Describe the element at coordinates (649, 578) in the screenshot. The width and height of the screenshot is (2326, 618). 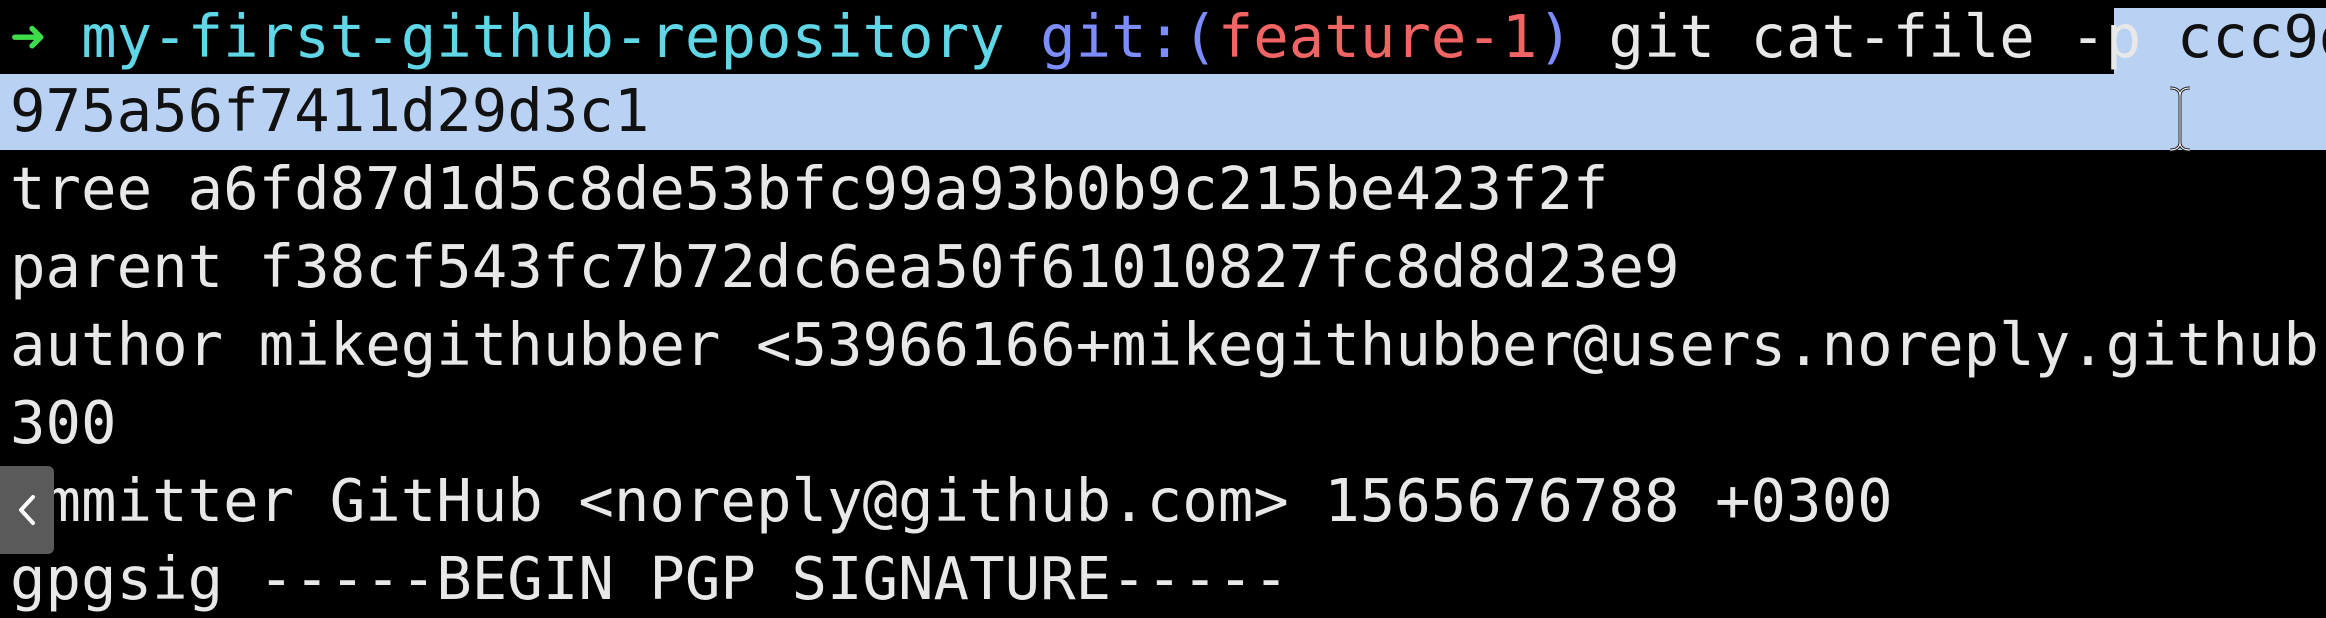
I see `output-line-gpgsig: gpgsig -----BEGIN PGP SIGNATURE-----` at that location.